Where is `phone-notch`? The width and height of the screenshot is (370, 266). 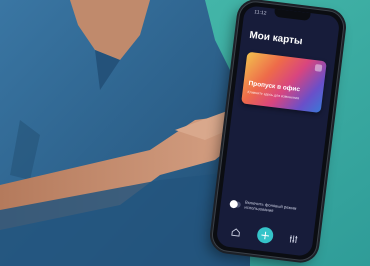
phone-notch is located at coordinates (292, 15).